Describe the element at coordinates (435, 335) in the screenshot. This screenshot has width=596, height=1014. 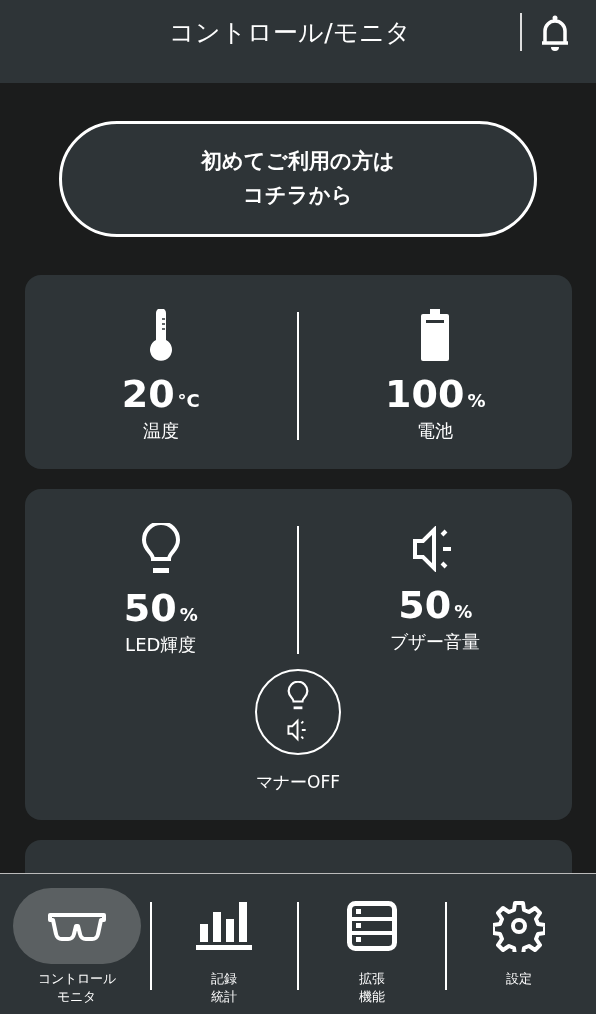
I see `battery-icon` at that location.